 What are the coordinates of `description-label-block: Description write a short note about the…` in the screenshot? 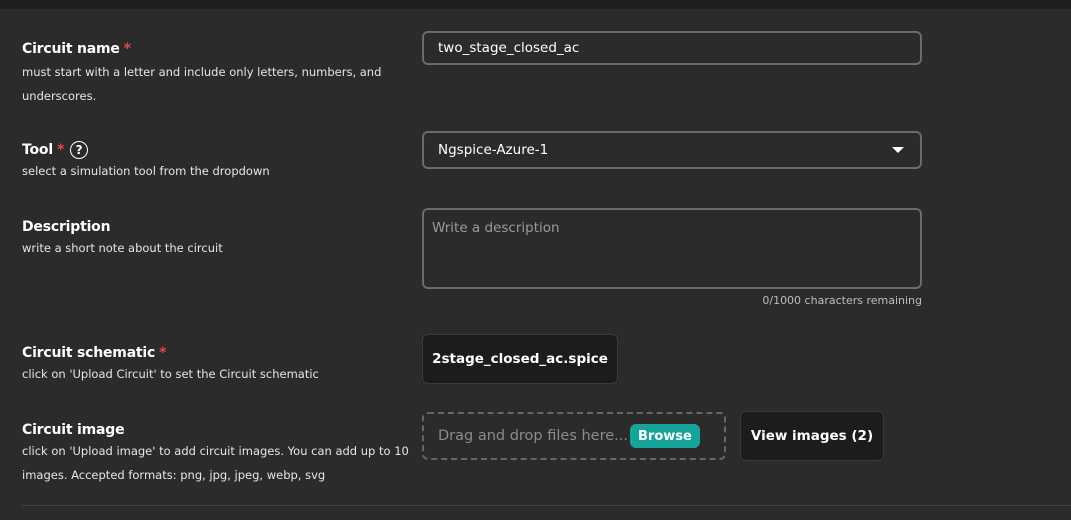 It's located at (214, 238).